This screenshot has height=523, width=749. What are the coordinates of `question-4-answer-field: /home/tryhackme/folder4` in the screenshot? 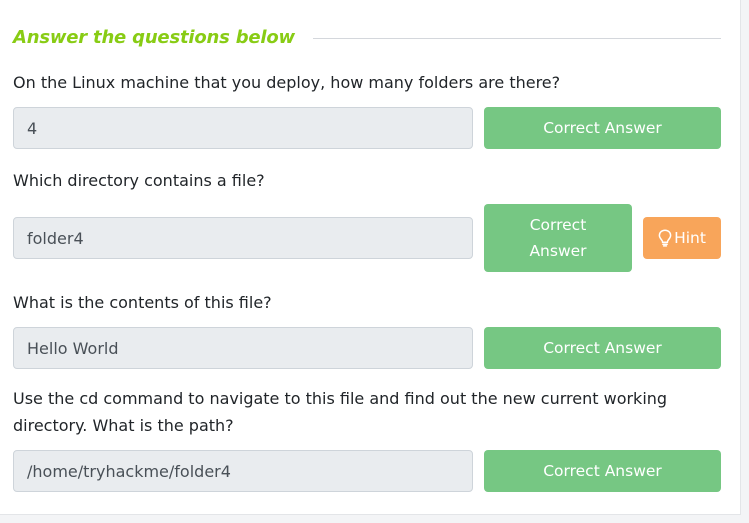 It's located at (243, 471).